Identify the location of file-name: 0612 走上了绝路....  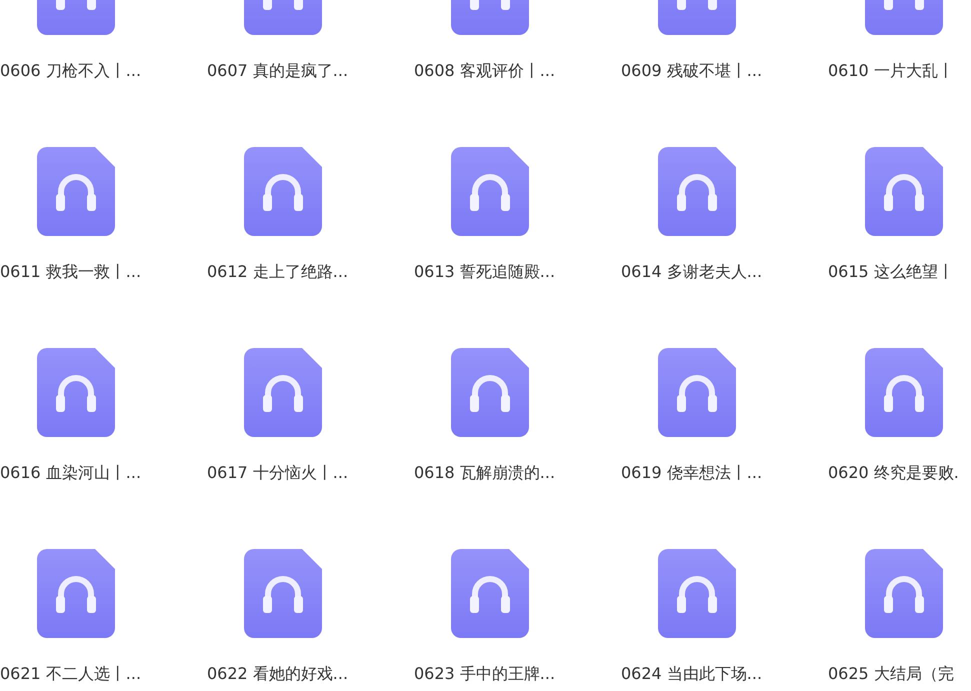
(277, 272).